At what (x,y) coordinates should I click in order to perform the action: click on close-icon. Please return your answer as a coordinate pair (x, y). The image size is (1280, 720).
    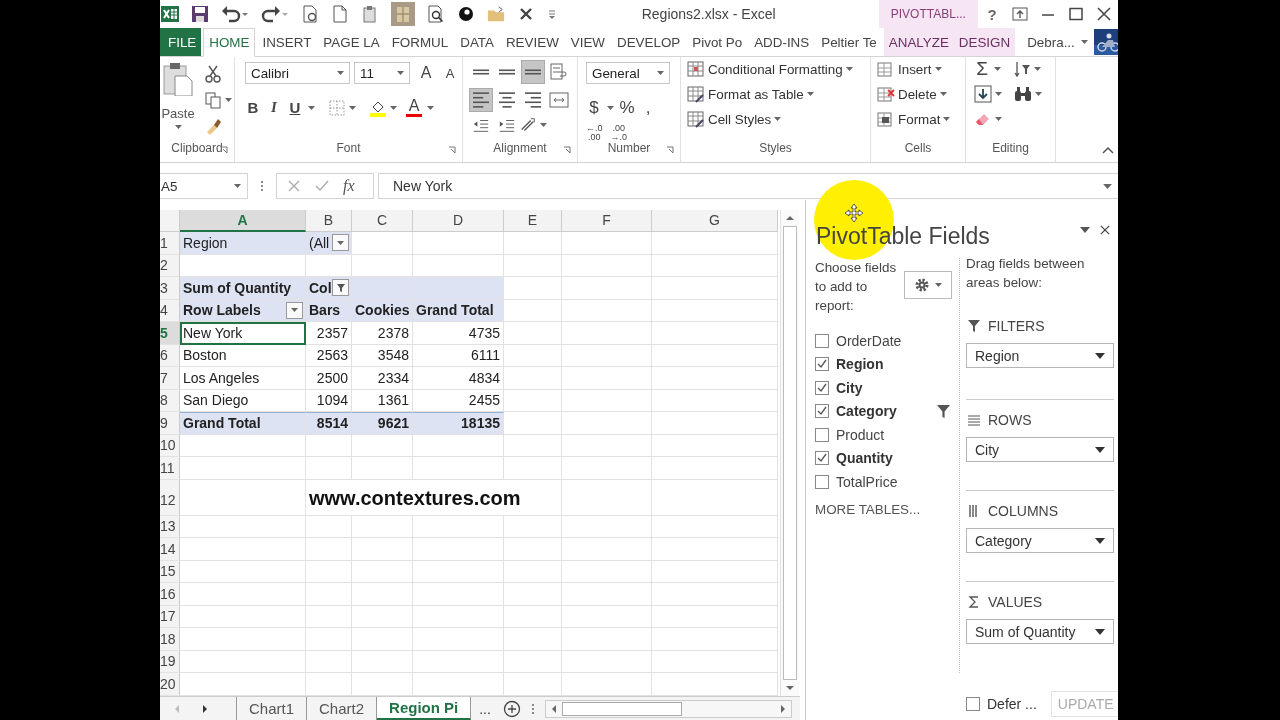
    Looking at the image, I should click on (1105, 230).